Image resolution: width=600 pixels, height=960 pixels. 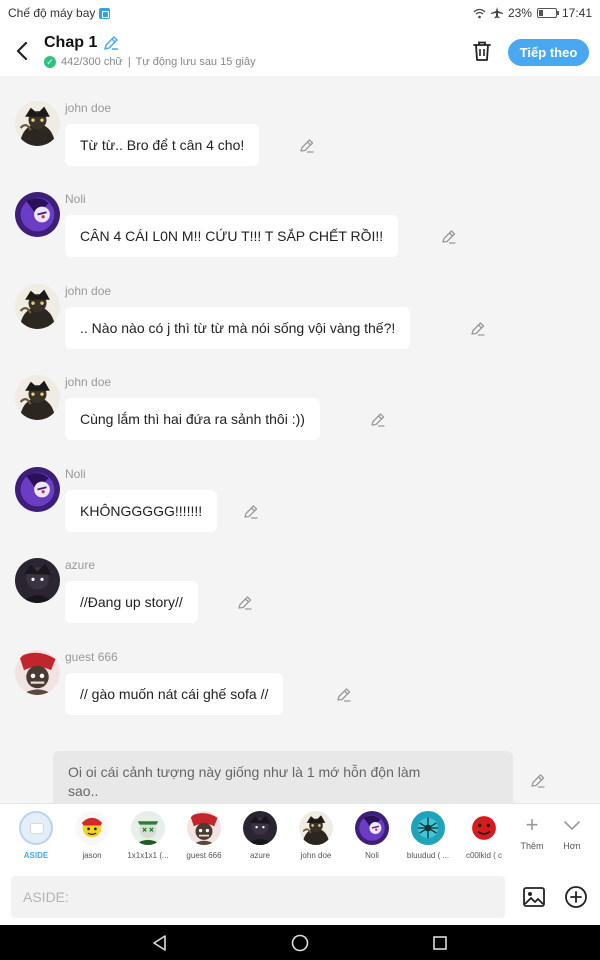 I want to click on notification-icon, so click(x=105, y=13).